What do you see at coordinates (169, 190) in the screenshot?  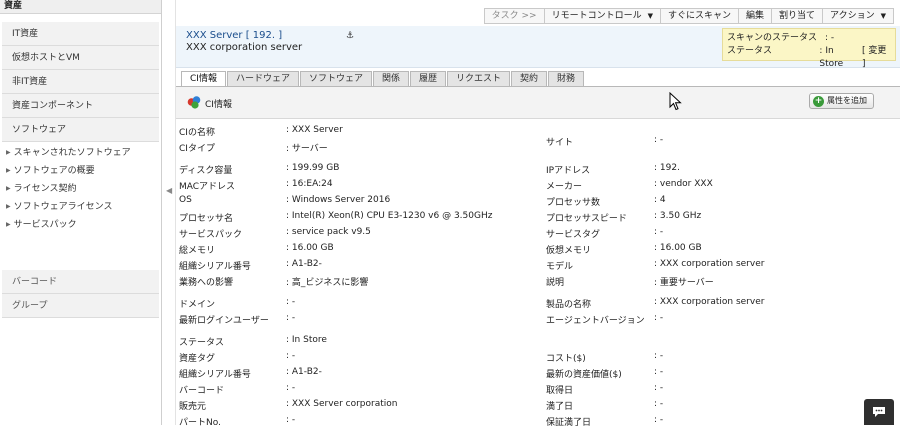 I see `collapse-handle-icon: ◀` at bounding box center [169, 190].